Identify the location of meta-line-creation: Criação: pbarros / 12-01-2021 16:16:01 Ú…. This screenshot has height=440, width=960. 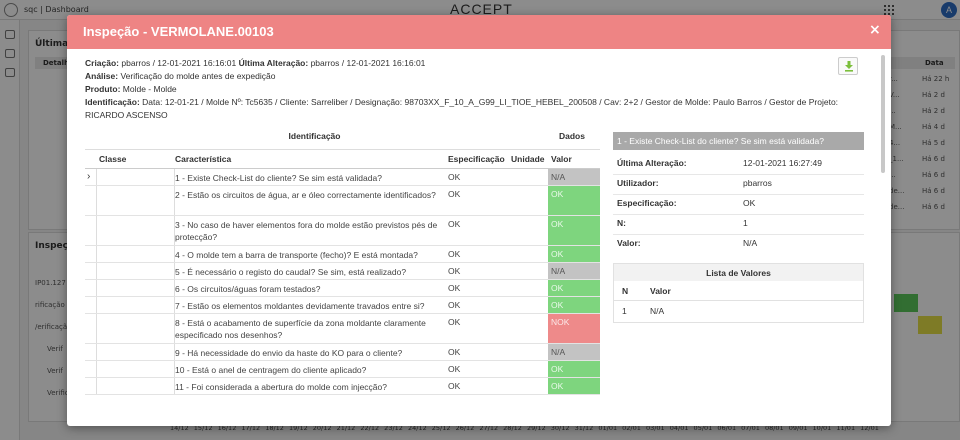
(465, 63).